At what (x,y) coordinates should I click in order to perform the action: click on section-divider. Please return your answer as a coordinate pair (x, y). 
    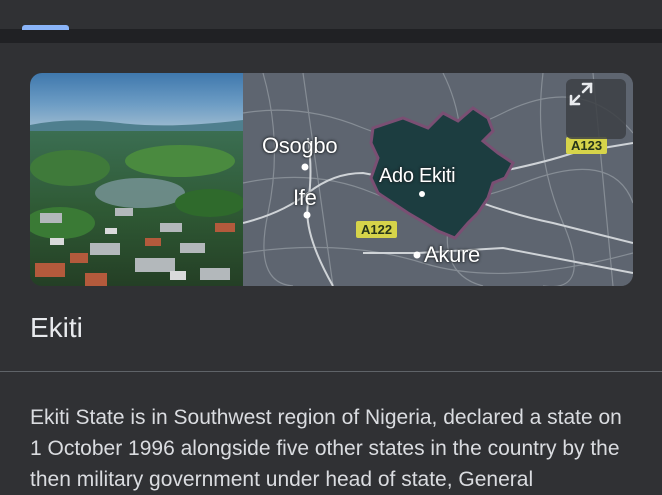
    Looking at the image, I should click on (331, 371).